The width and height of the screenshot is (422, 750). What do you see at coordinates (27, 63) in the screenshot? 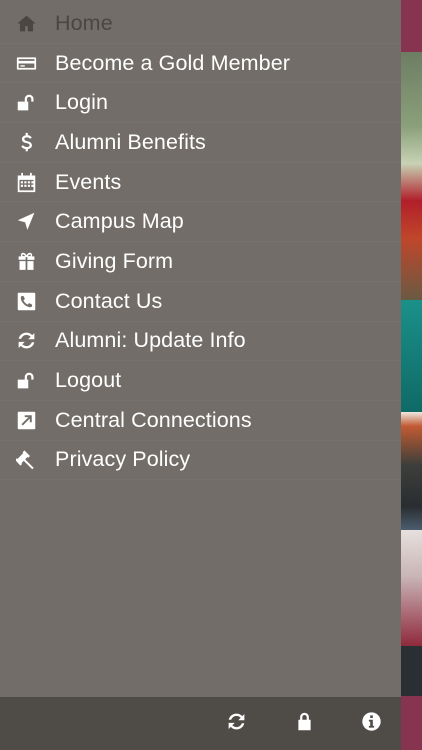
I see `credit-card-icon` at bounding box center [27, 63].